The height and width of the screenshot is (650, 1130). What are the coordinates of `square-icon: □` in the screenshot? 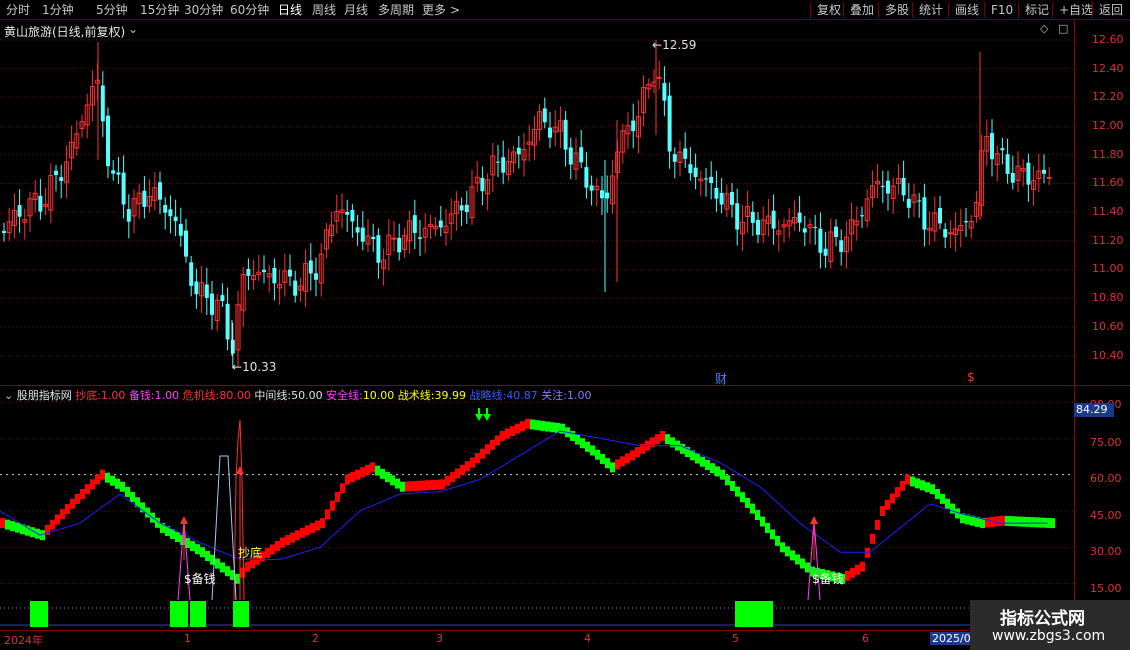 It's located at (1063, 28).